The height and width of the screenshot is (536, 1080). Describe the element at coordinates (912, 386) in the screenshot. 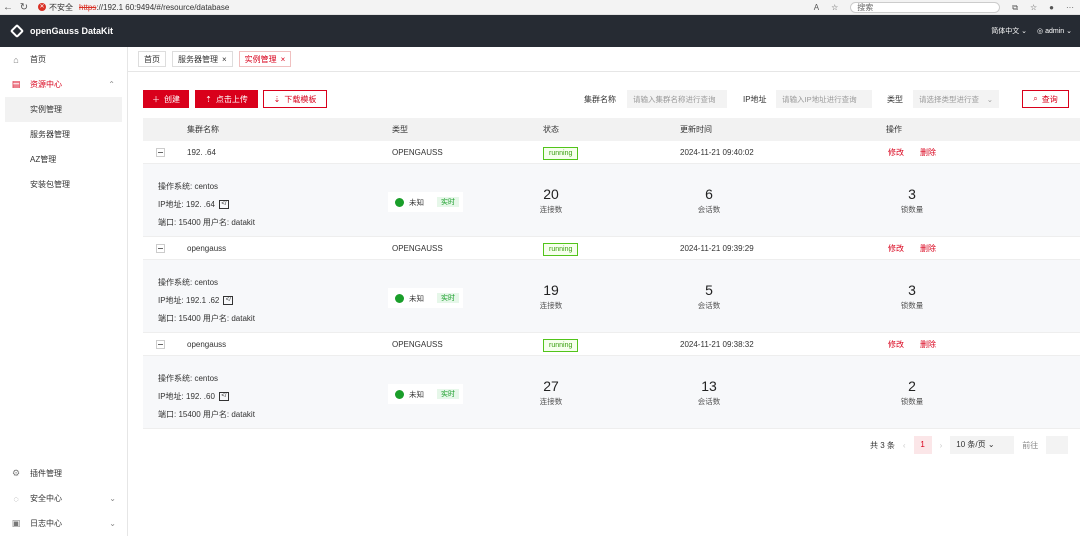

I see `metric-value: 2` at that location.